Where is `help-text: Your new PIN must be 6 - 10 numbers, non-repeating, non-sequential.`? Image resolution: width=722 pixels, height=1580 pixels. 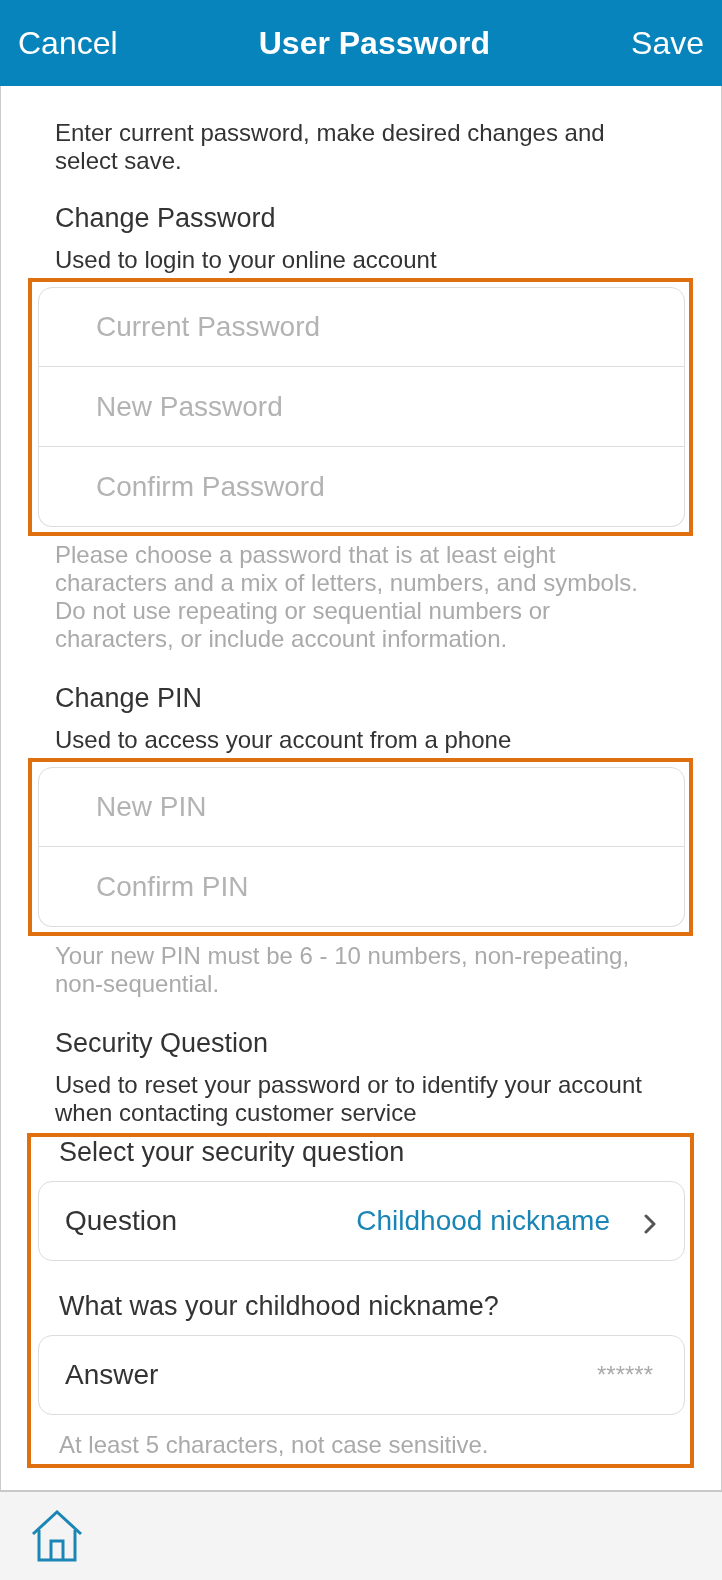
help-text: Your new PIN must be 6 - 10 numbers, non-repeating, non-sequential. is located at coordinates (343, 970).